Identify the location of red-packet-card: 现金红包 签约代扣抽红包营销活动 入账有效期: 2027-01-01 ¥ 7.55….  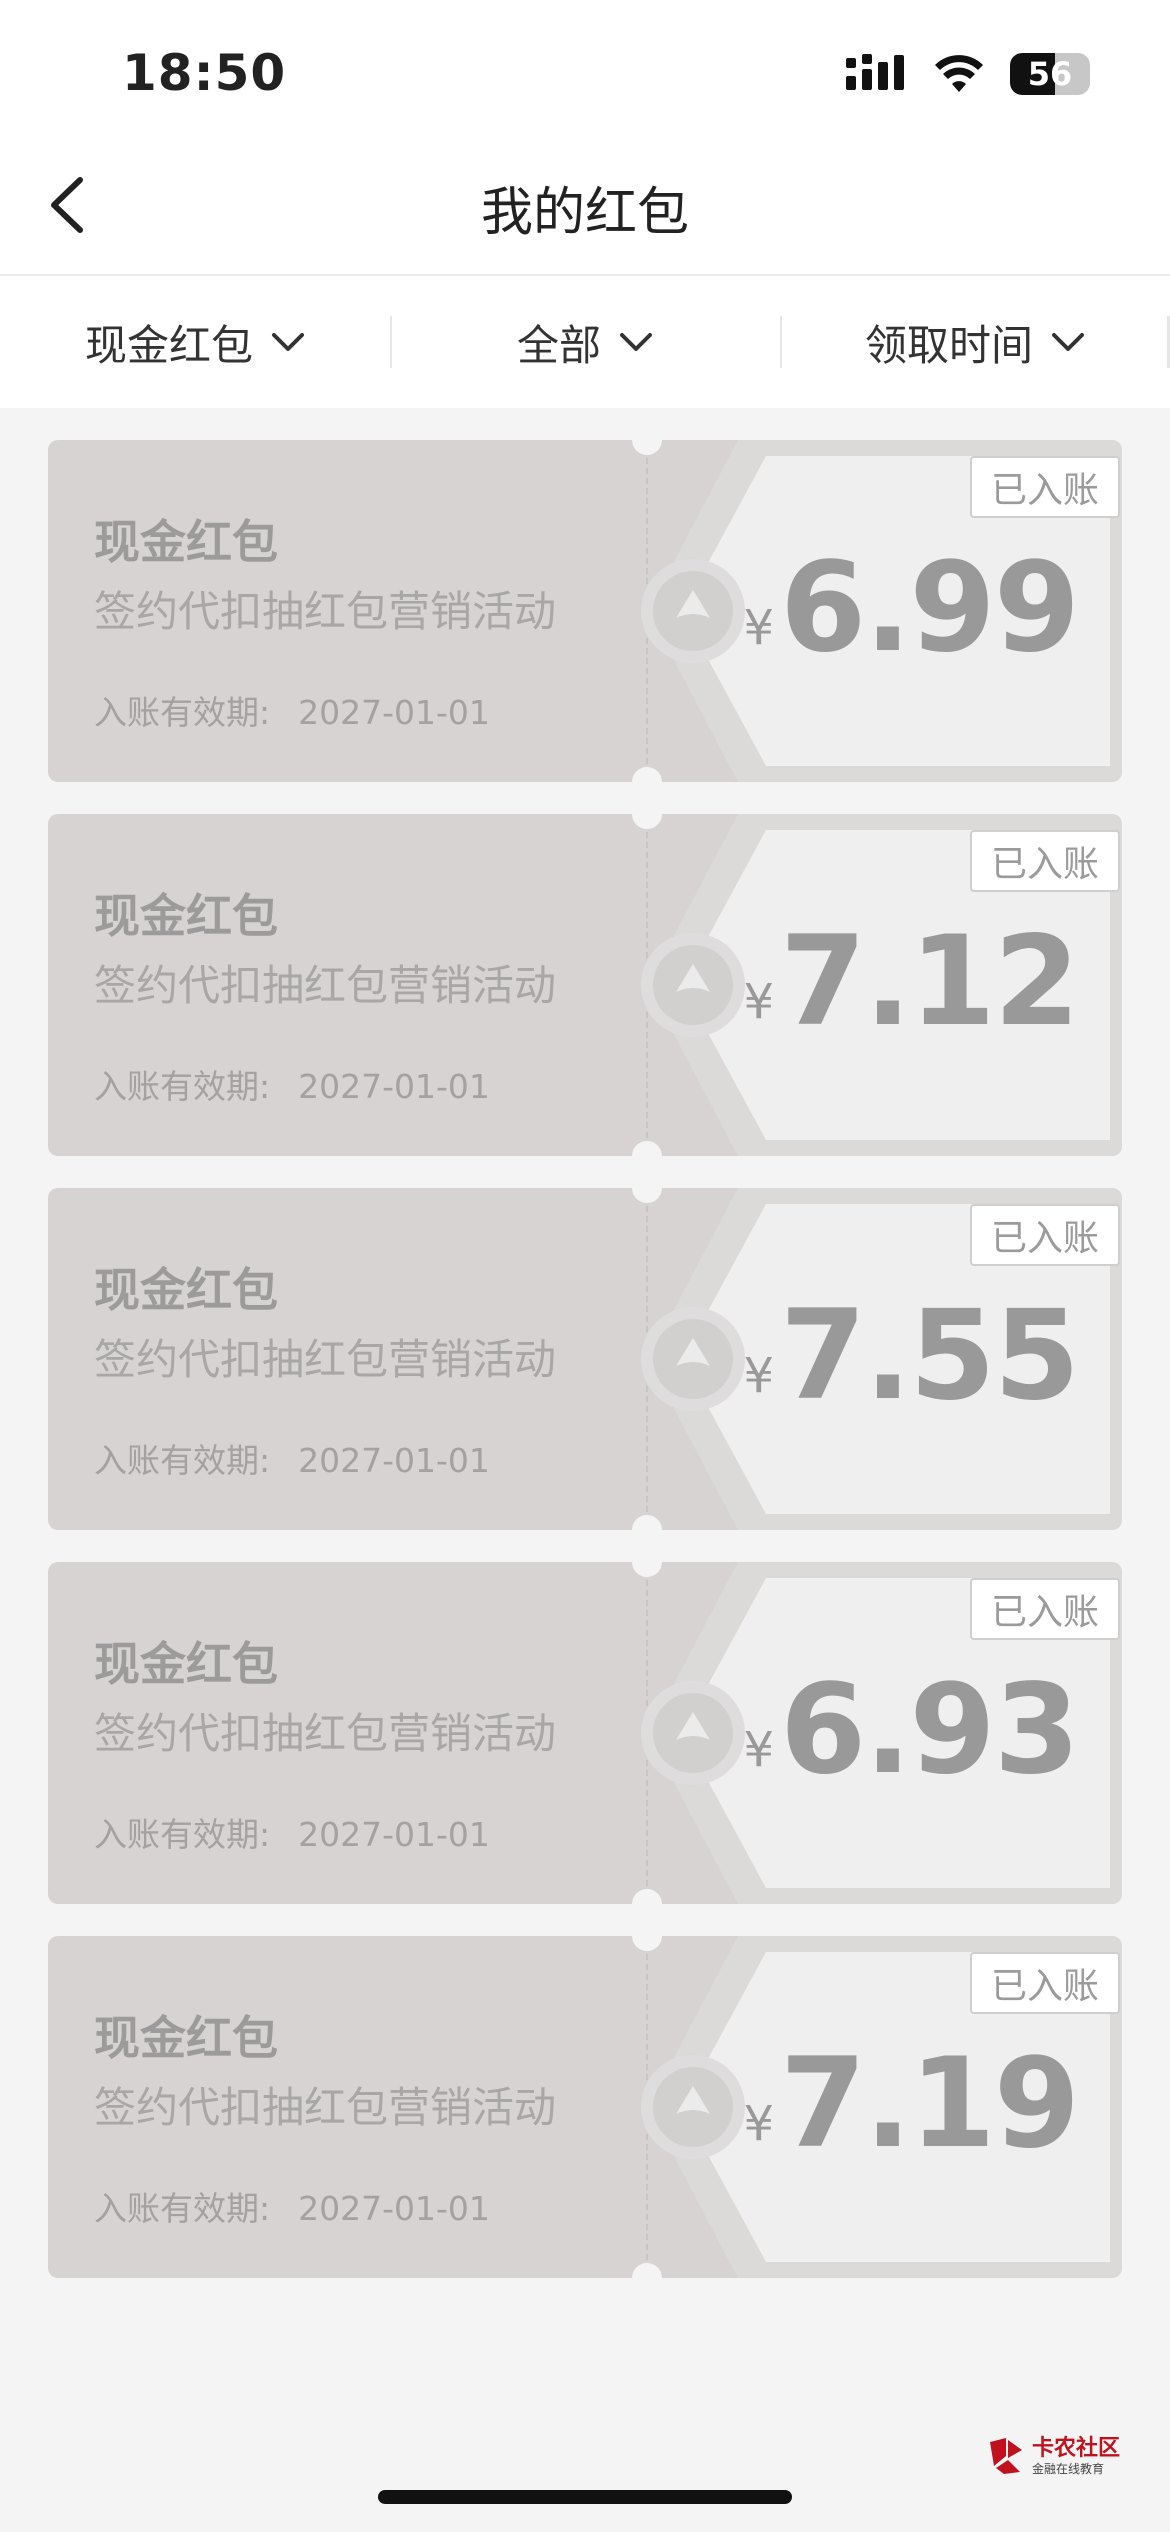
(585, 1359).